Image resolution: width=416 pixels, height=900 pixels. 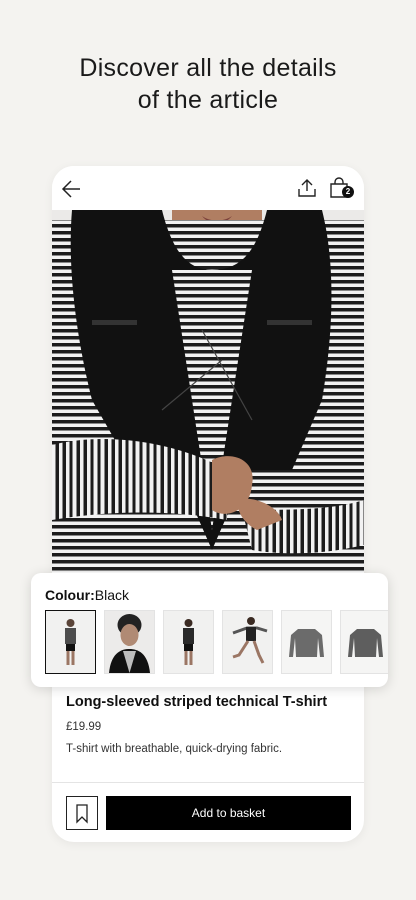 What do you see at coordinates (208, 68) in the screenshot?
I see `headline-line-1: Discover all the details` at bounding box center [208, 68].